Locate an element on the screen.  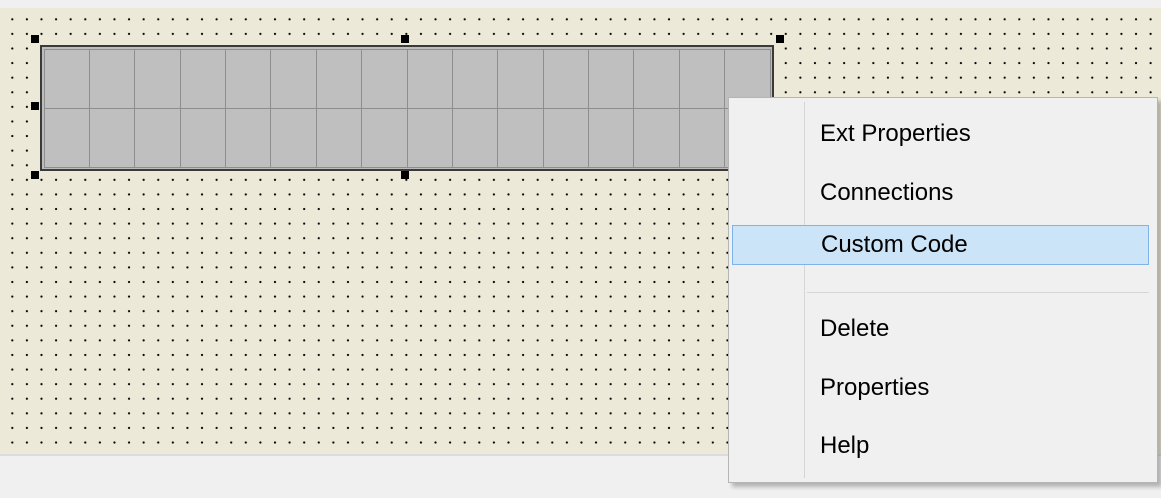
resize-handle-bottom-left is located at coordinates (35, 175).